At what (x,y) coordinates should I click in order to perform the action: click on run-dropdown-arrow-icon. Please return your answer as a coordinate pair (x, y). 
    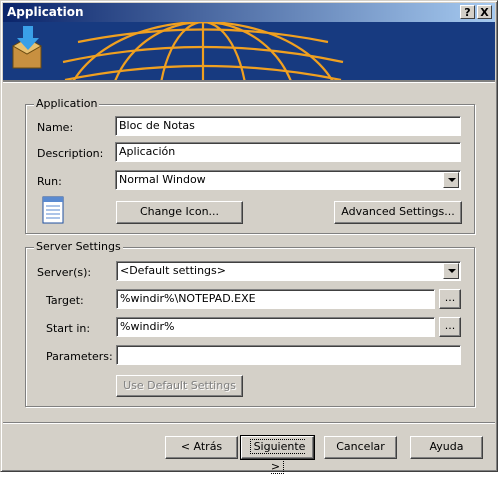
    Looking at the image, I should click on (451, 180).